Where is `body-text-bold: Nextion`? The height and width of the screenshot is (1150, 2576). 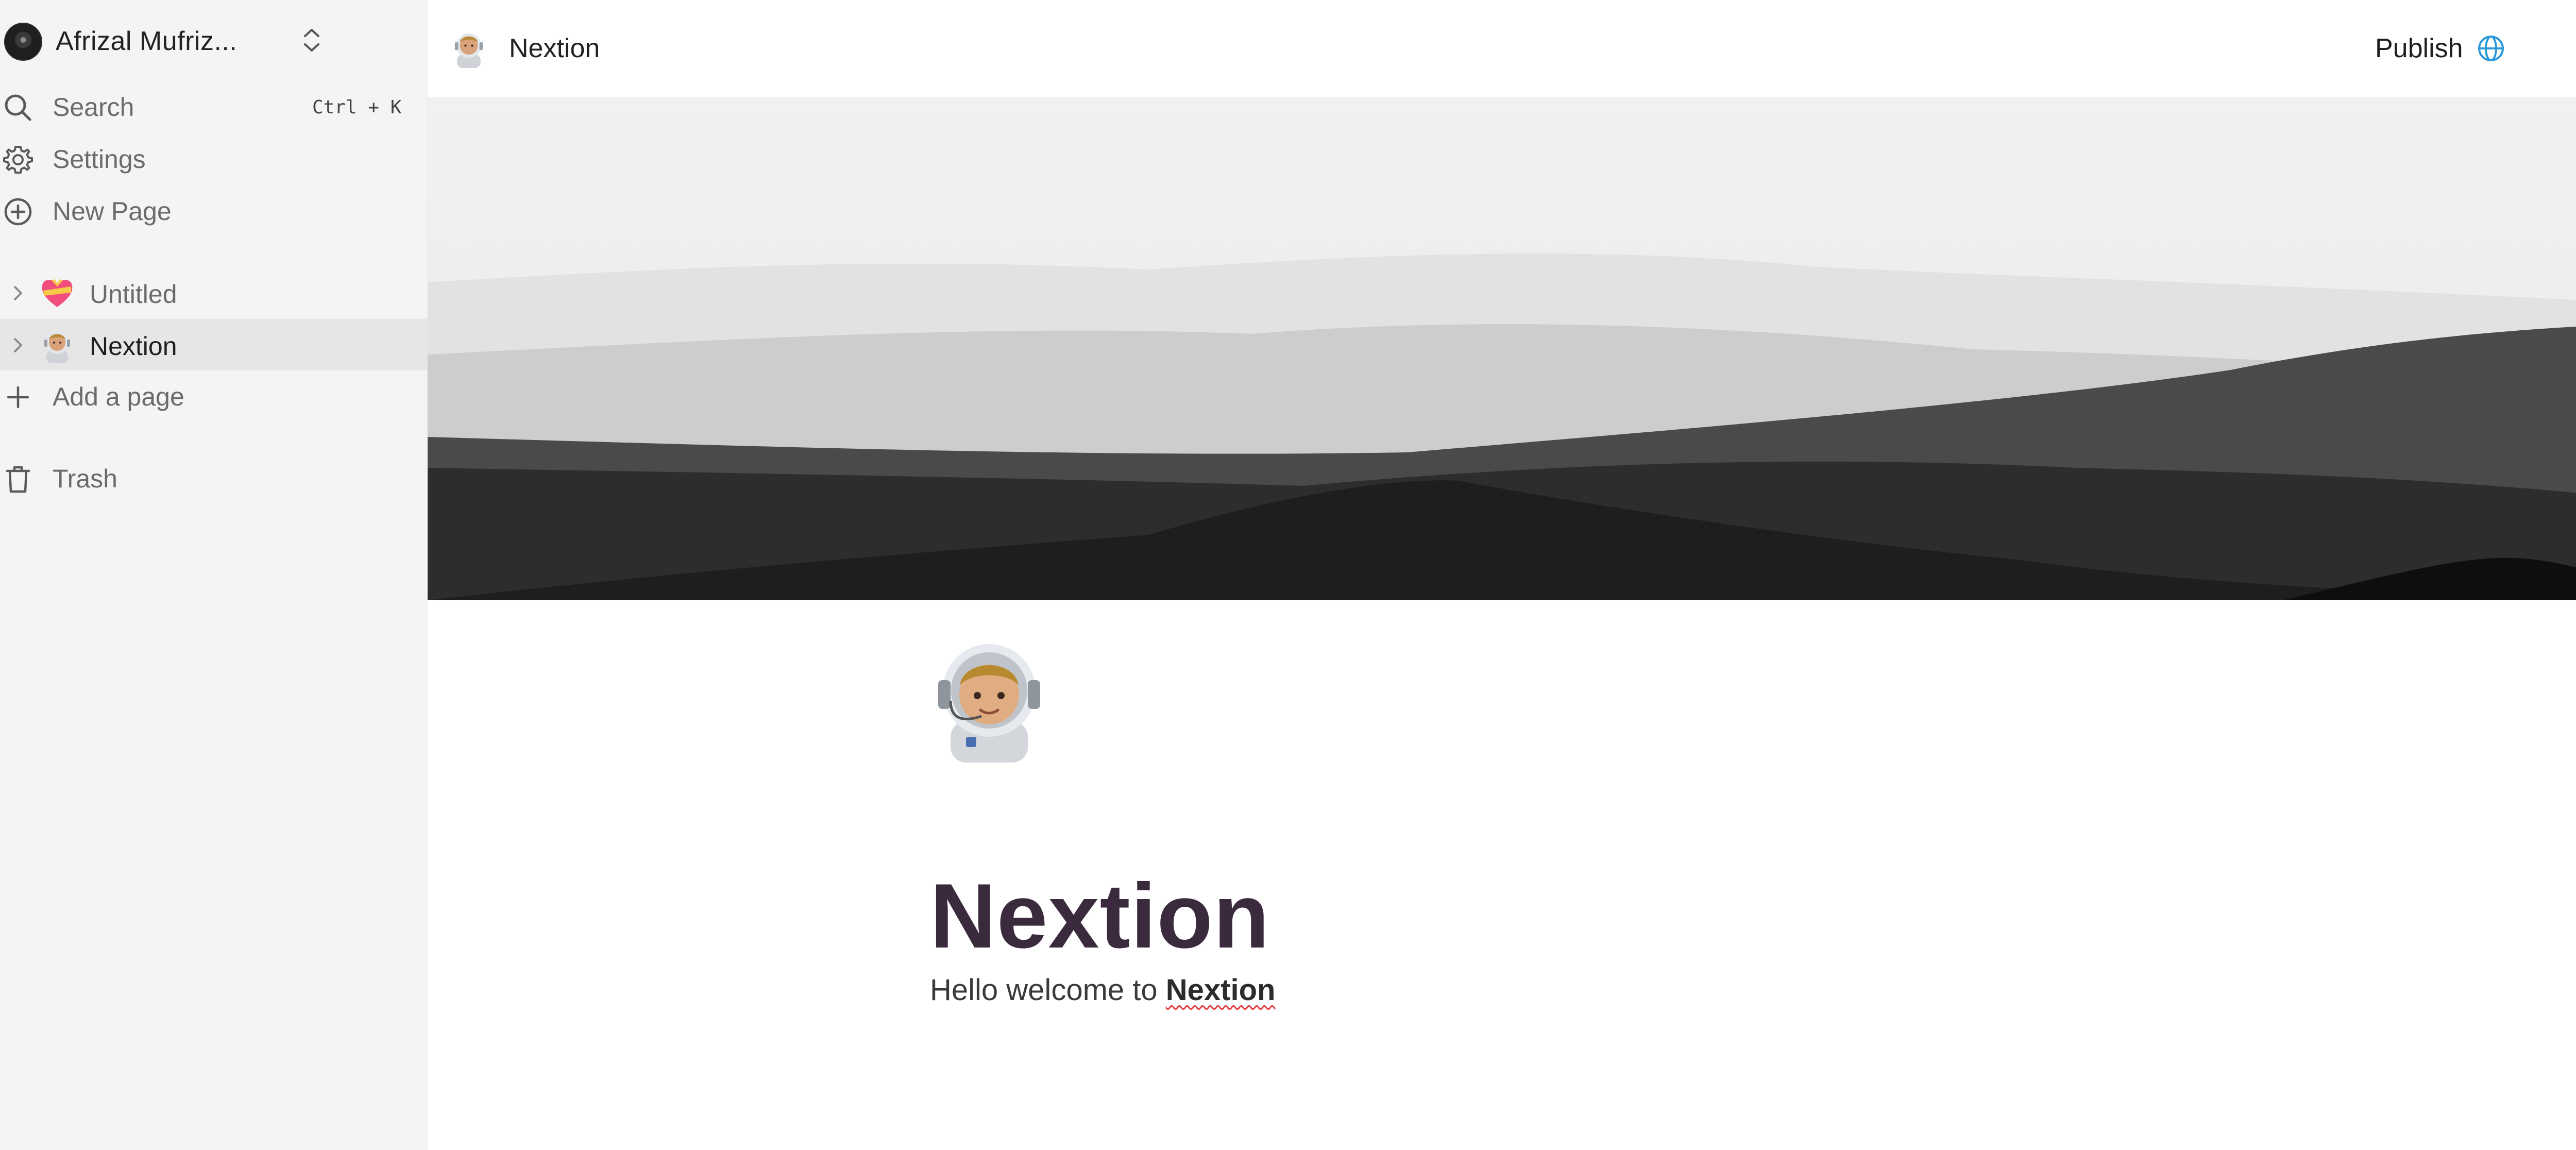 body-text-bold: Nextion is located at coordinates (1220, 990).